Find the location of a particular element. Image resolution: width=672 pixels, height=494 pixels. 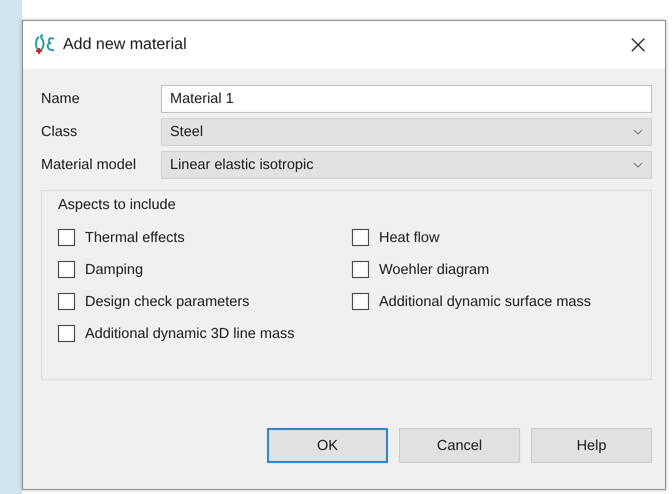

dialog-button: Help is located at coordinates (591, 445).